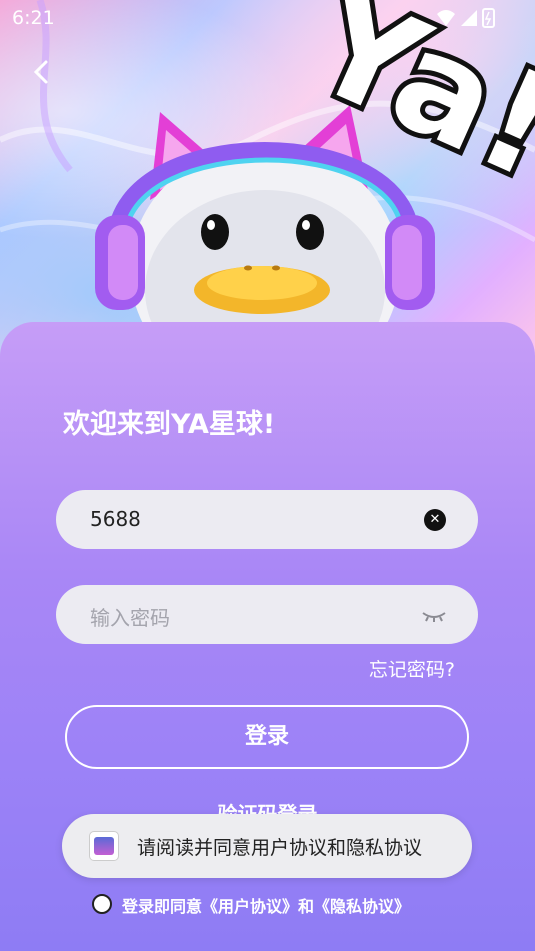 Image resolution: width=535 pixels, height=951 pixels. Describe the element at coordinates (446, 18) in the screenshot. I see `wifi-icon` at that location.